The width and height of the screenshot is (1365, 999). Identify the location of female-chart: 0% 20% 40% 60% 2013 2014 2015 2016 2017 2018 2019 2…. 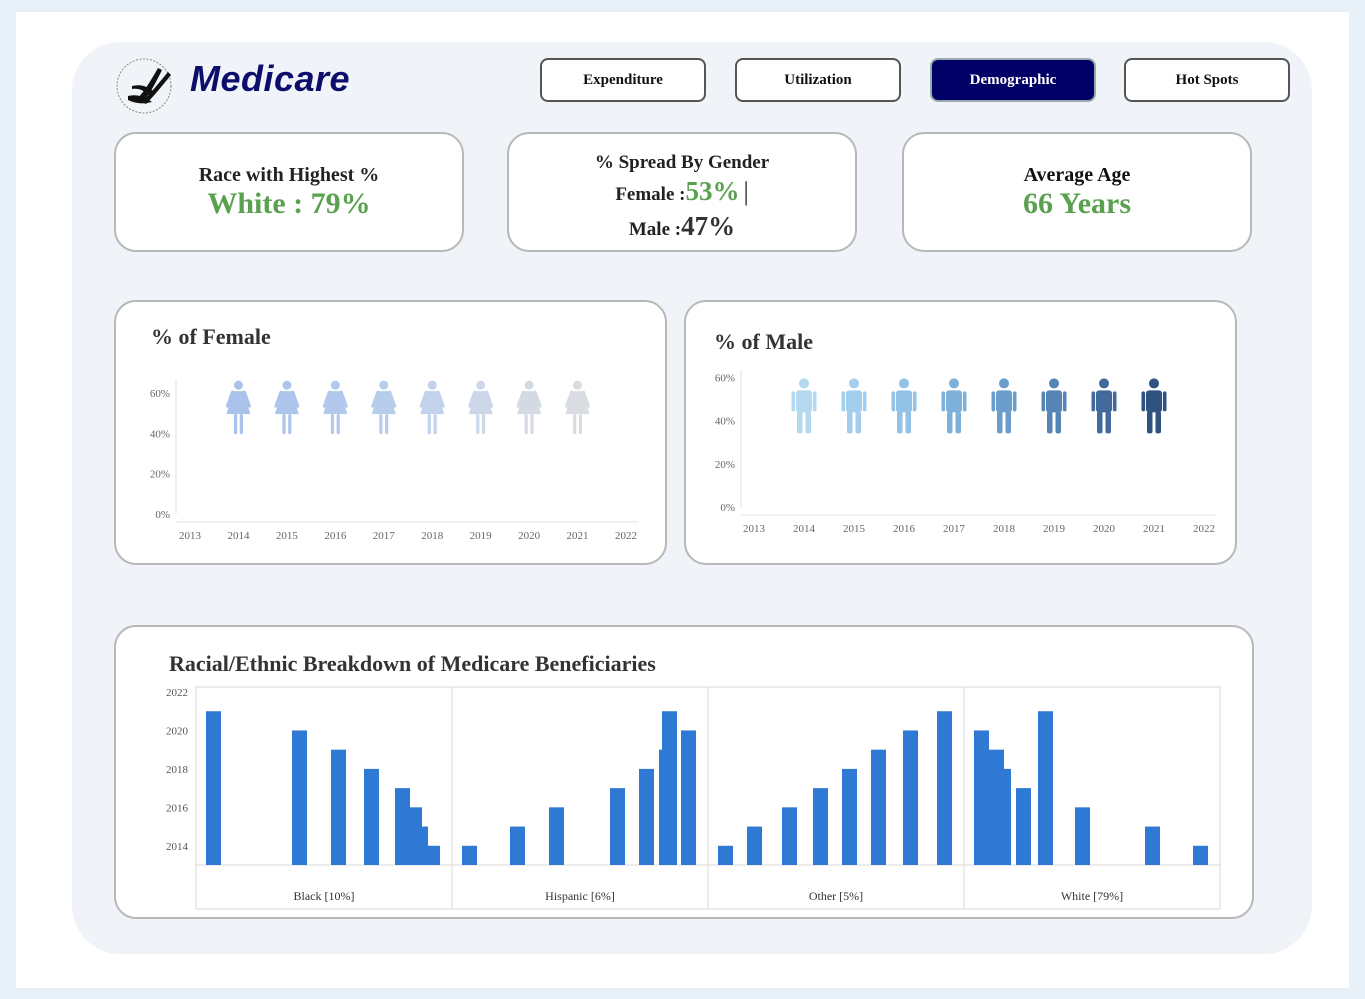
(394, 461).